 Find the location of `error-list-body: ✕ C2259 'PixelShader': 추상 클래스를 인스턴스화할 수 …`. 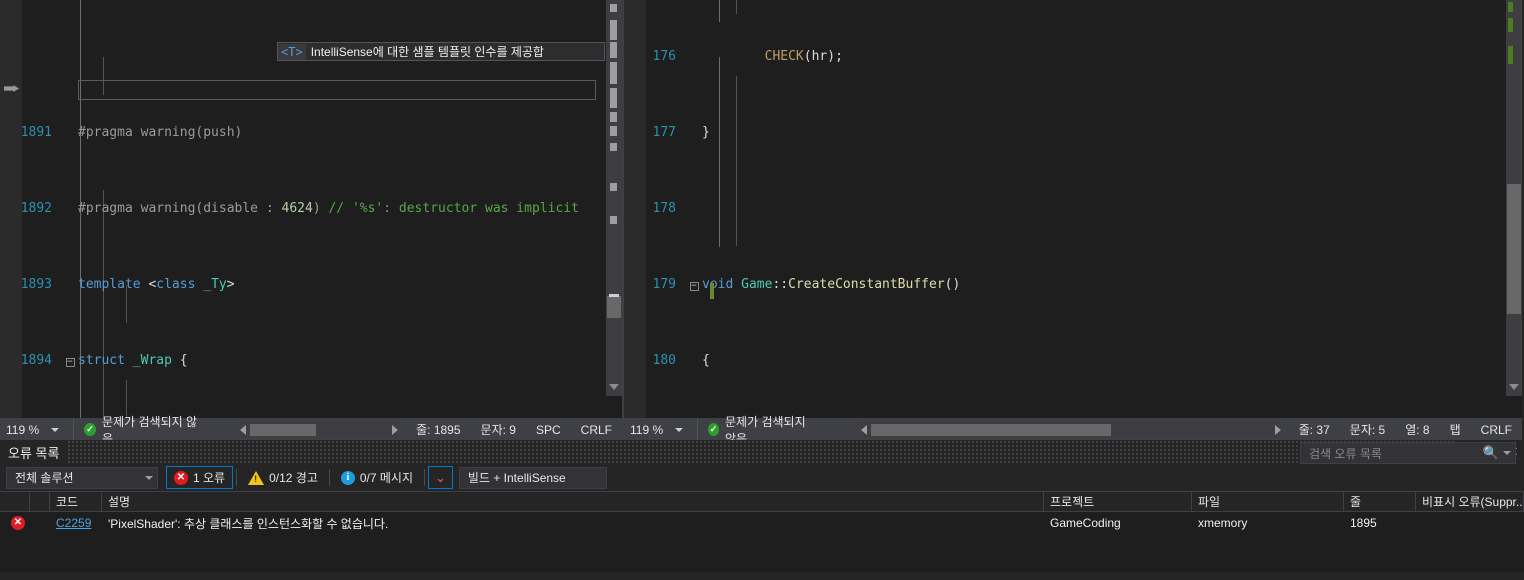

error-list-body: ✕ C2259 'PixelShader': 추상 클래스를 인스턴스화할 수 … is located at coordinates (762, 542).